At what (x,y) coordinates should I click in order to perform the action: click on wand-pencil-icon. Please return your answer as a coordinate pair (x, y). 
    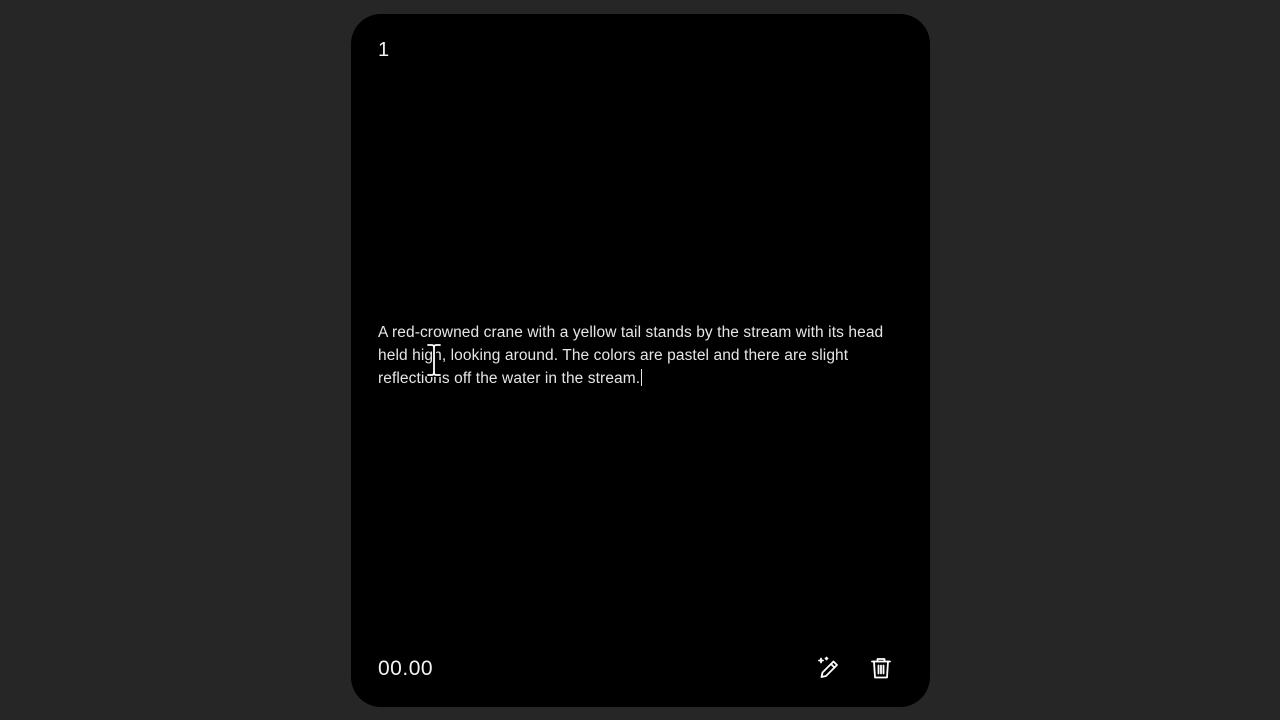
    Looking at the image, I should click on (828, 667).